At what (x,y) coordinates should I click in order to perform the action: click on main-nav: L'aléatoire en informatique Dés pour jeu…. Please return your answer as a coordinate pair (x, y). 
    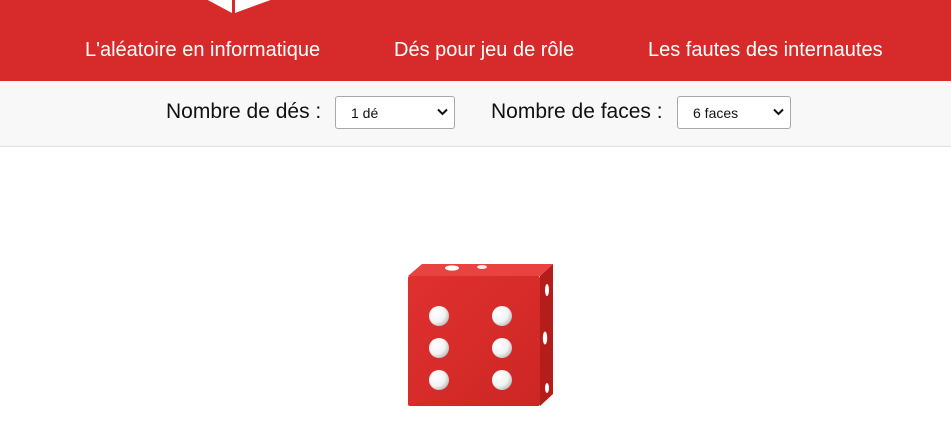
    Looking at the image, I should click on (475, 50).